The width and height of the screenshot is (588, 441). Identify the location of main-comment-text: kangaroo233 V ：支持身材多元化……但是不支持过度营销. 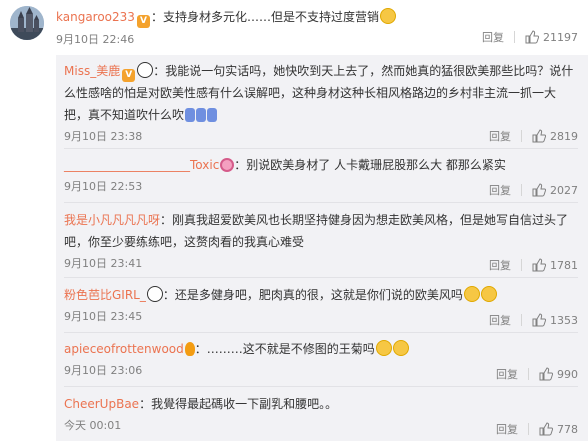
(226, 18).